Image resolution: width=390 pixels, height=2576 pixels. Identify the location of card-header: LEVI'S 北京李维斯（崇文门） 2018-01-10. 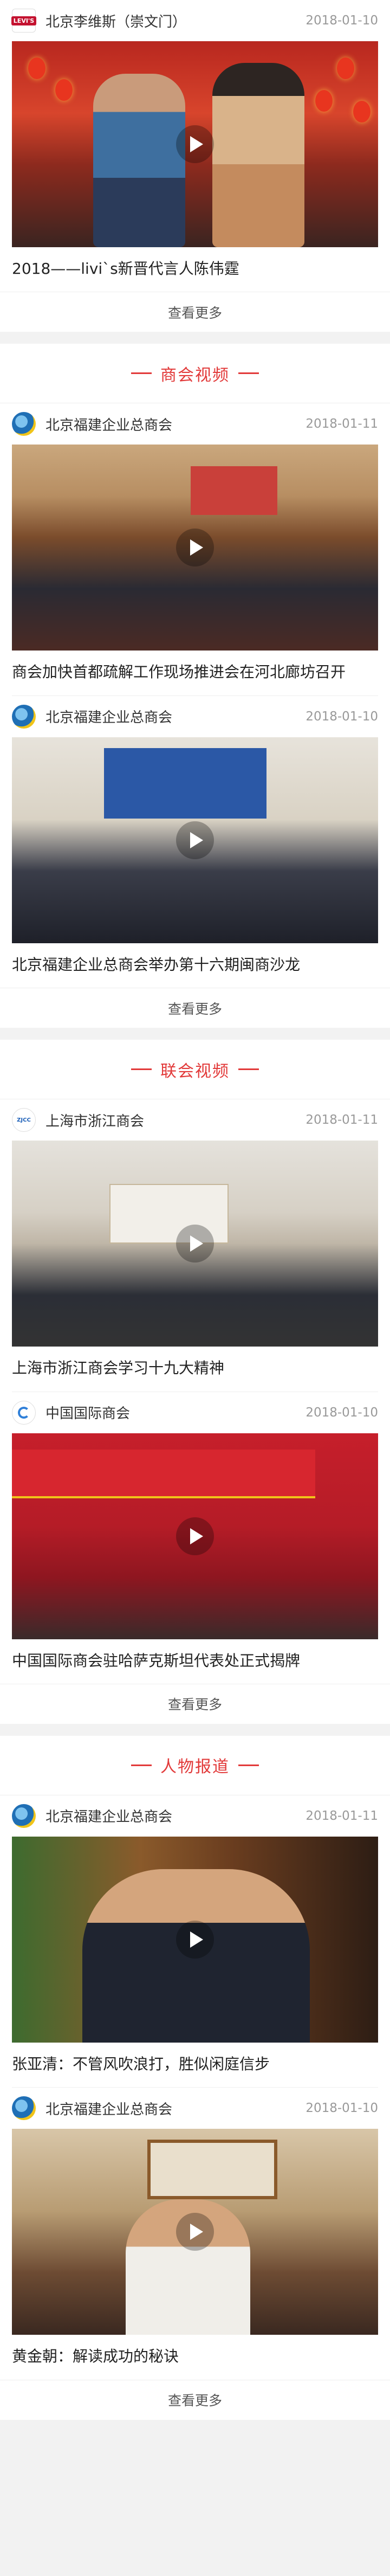
(195, 20).